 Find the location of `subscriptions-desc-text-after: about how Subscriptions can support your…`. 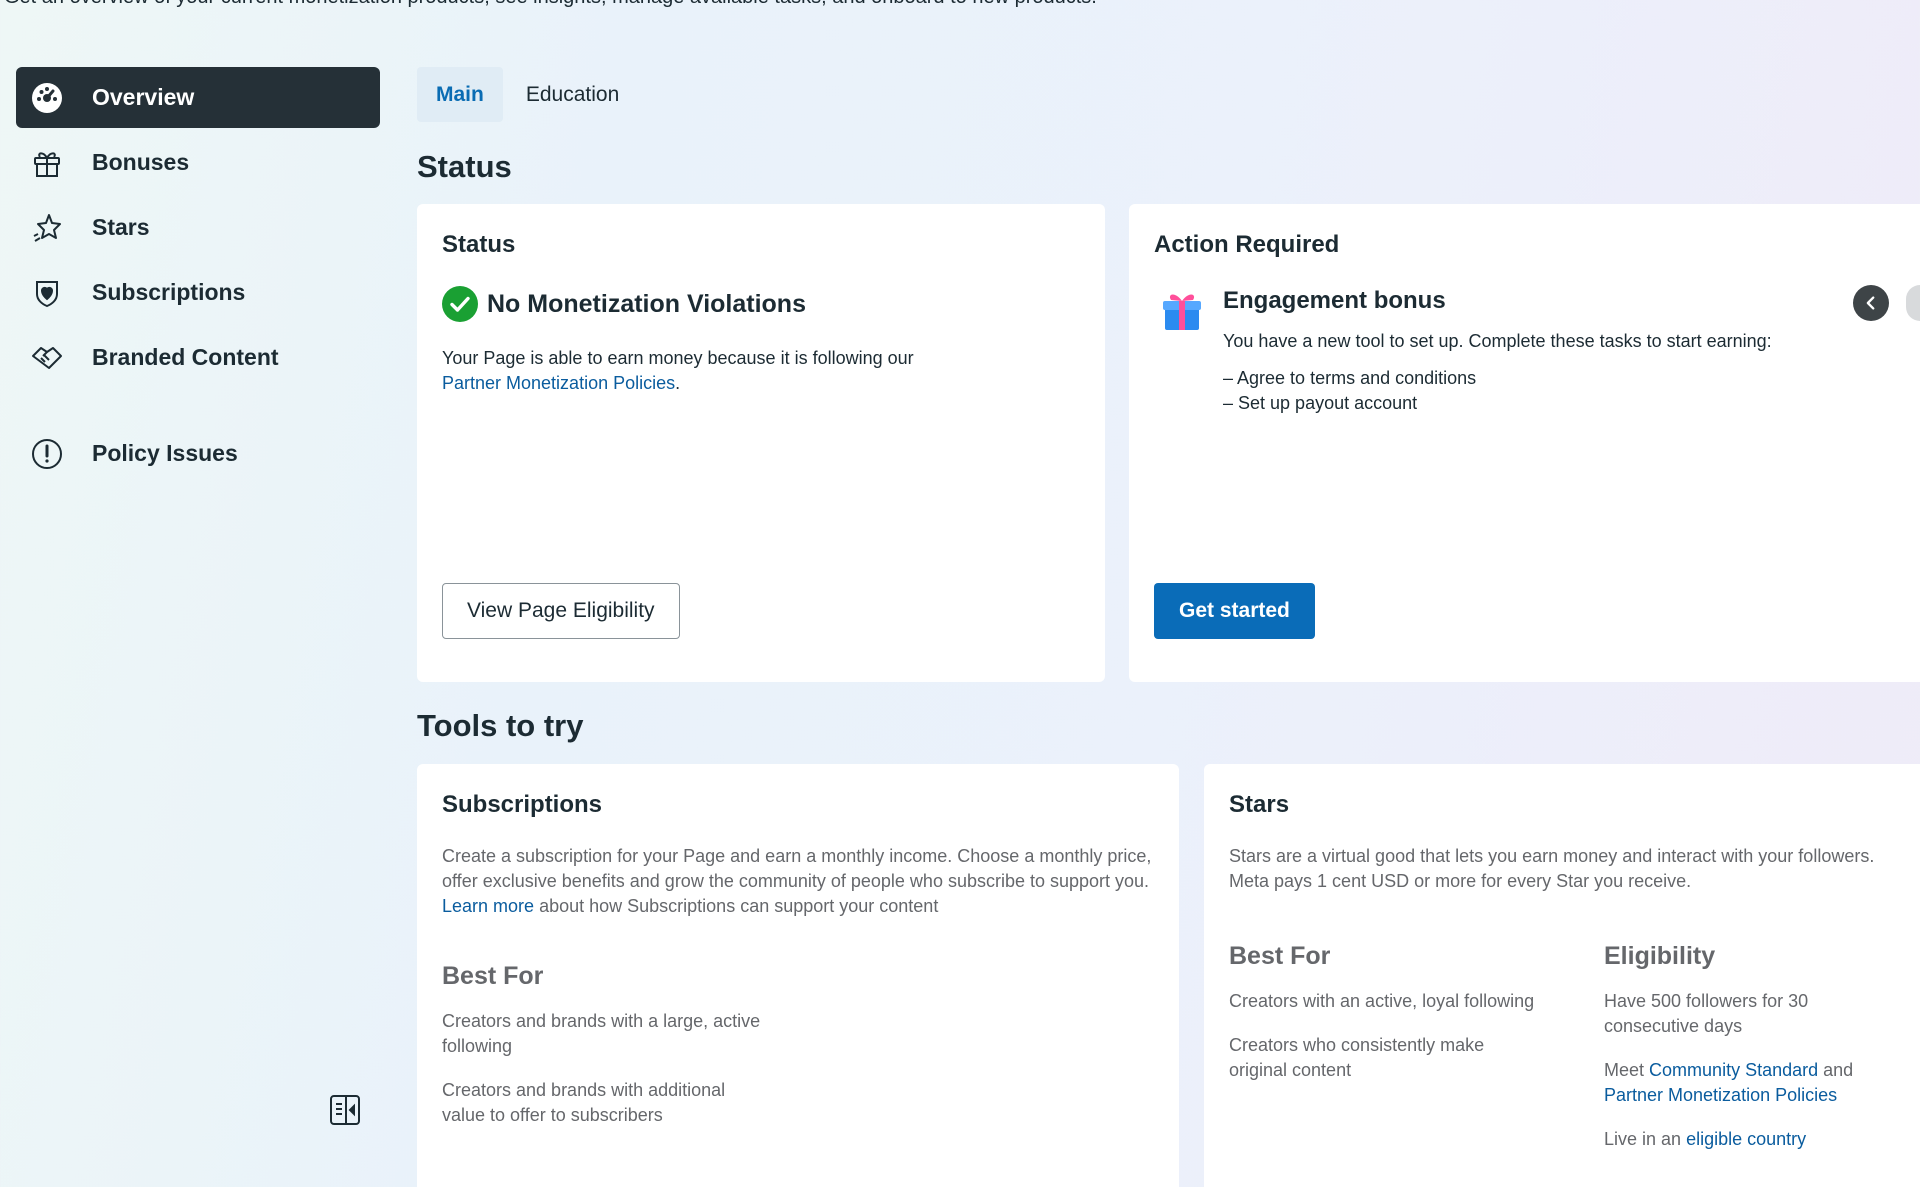

subscriptions-desc-text-after: about how Subscriptions can support your… is located at coordinates (739, 906).